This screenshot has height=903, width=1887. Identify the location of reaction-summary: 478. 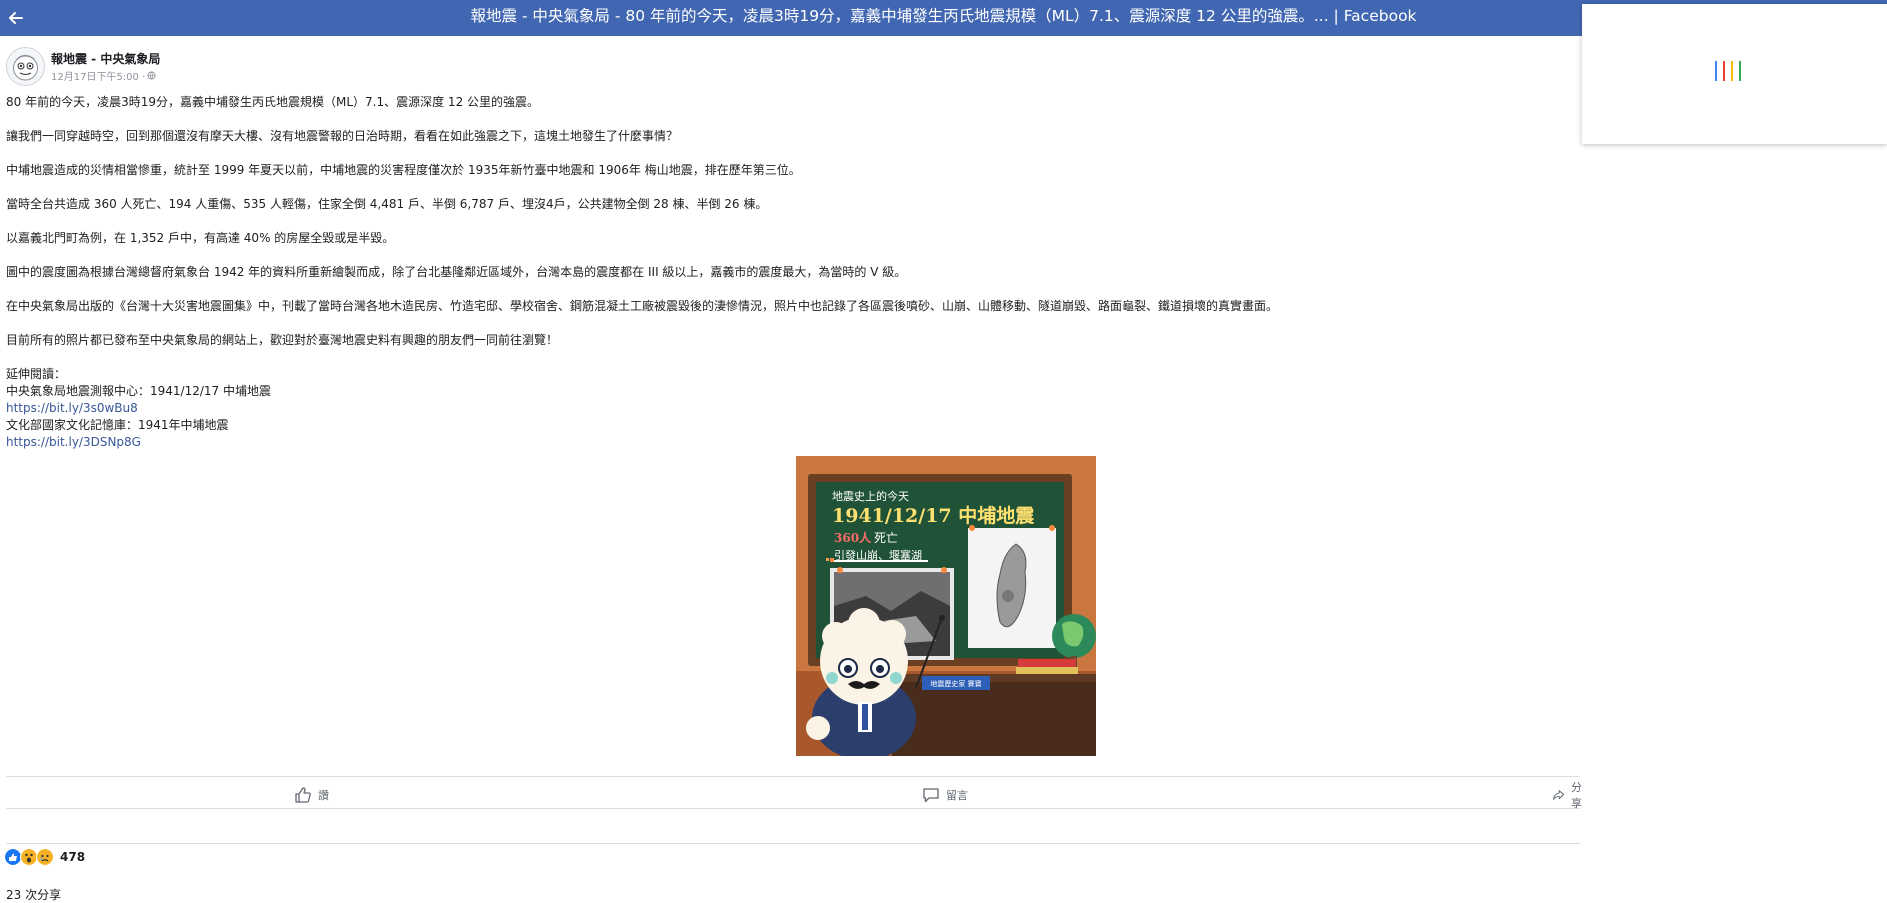
(44, 857).